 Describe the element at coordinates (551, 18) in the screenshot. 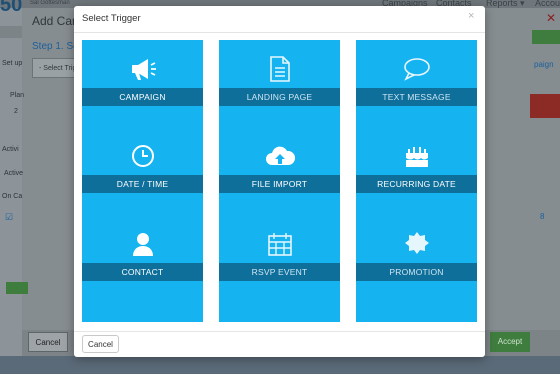

I see `panel-close-icon: ✕` at that location.